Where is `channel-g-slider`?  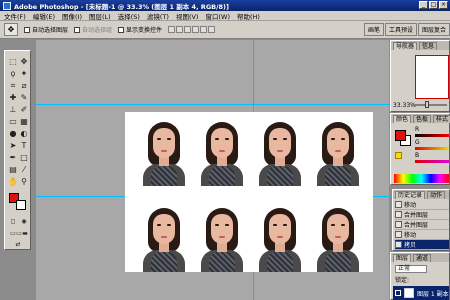
channel-g-slider is located at coordinates (432, 148).